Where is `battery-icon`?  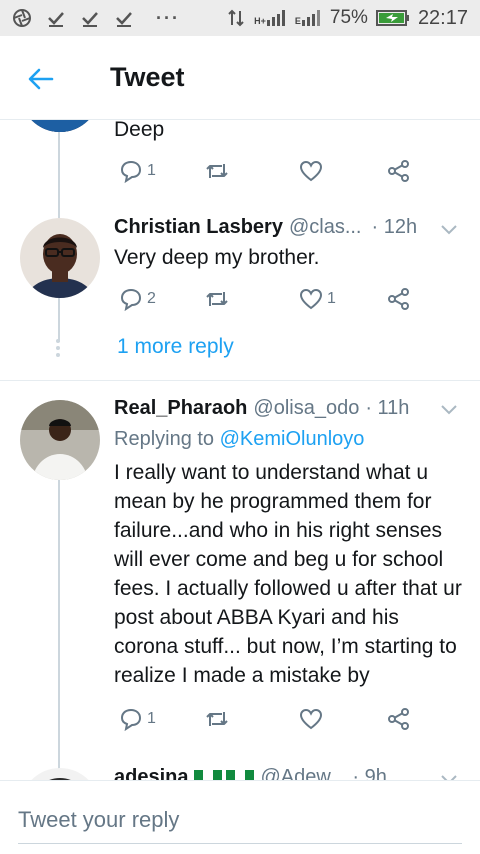 battery-icon is located at coordinates (392, 18).